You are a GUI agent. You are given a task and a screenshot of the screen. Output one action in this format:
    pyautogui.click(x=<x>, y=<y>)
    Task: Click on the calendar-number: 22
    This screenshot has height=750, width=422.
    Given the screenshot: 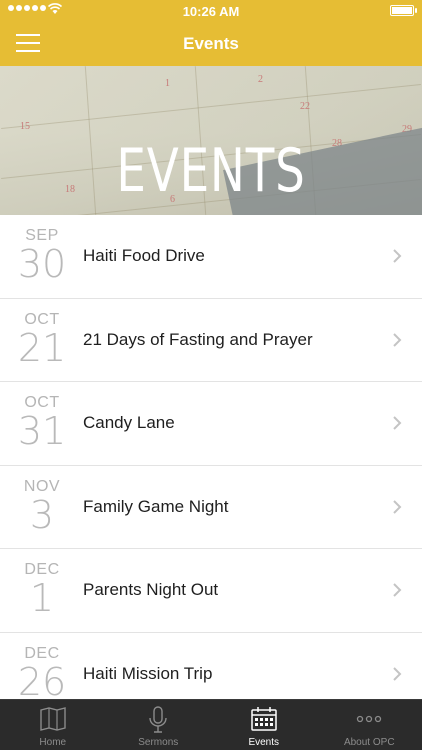 What is the action you would take?
    pyautogui.click(x=305, y=106)
    